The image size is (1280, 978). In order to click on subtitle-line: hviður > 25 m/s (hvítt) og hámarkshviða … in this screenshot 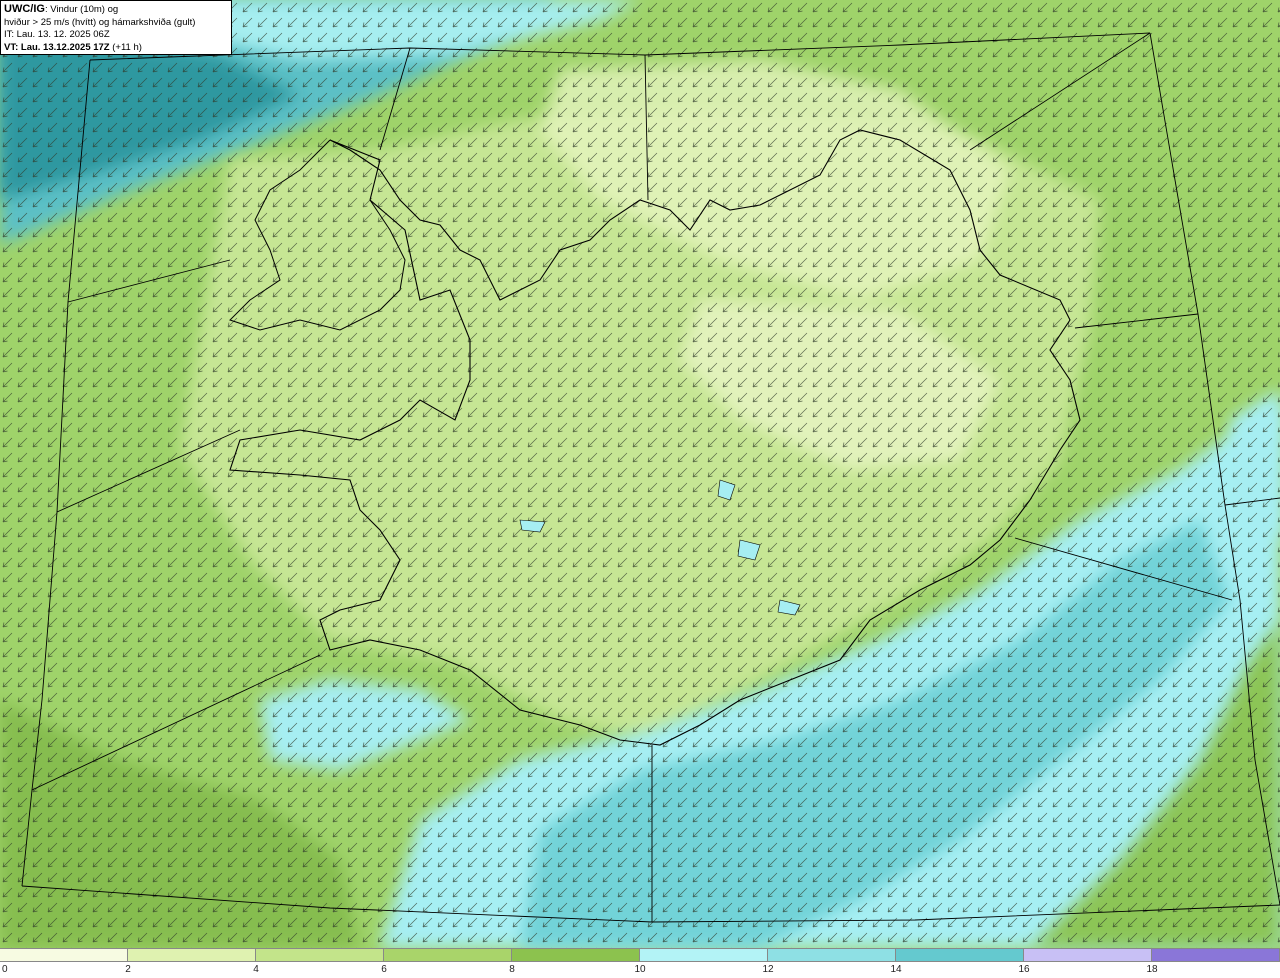, I will do `click(100, 22)`.